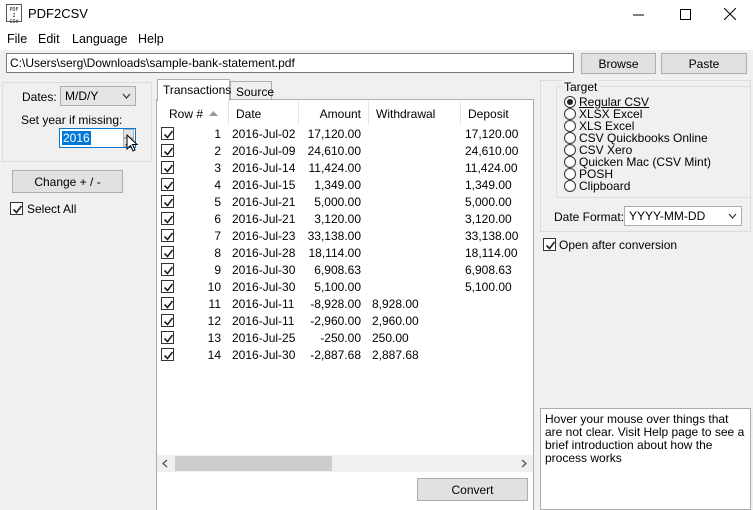 The height and width of the screenshot is (510, 753). What do you see at coordinates (334, 113) in the screenshot?
I see `column-header-amount: Amount` at bounding box center [334, 113].